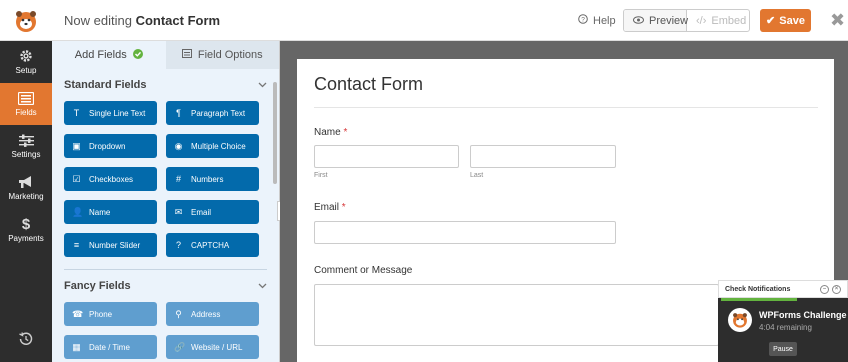 The image size is (848, 362). I want to click on nav-item-marketing: Marketing, so click(26, 188).